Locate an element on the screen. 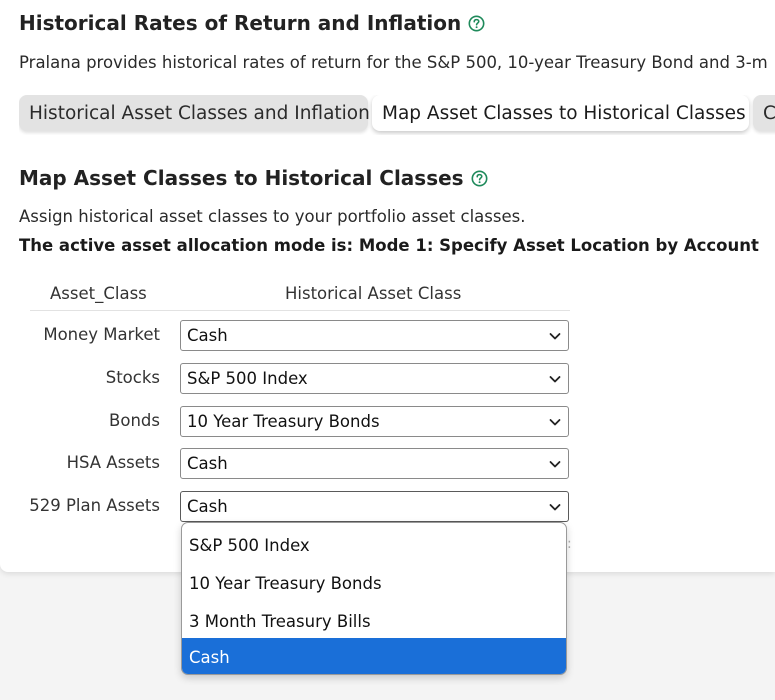 This screenshot has width=775, height=700. tab-map-asset-classes: Map Asset Classes to Historical Classes is located at coordinates (560, 113).